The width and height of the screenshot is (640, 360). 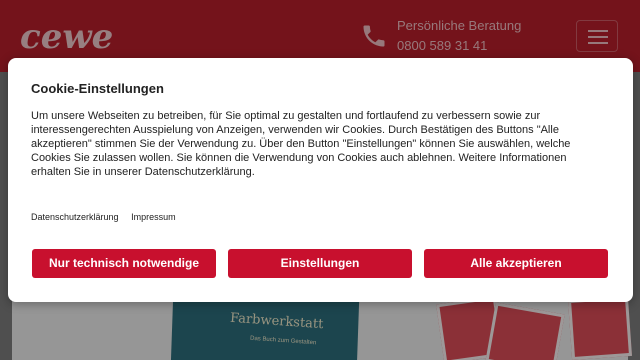 I want to click on necessary-only-button: Nur technisch notwendige, so click(x=124, y=263).